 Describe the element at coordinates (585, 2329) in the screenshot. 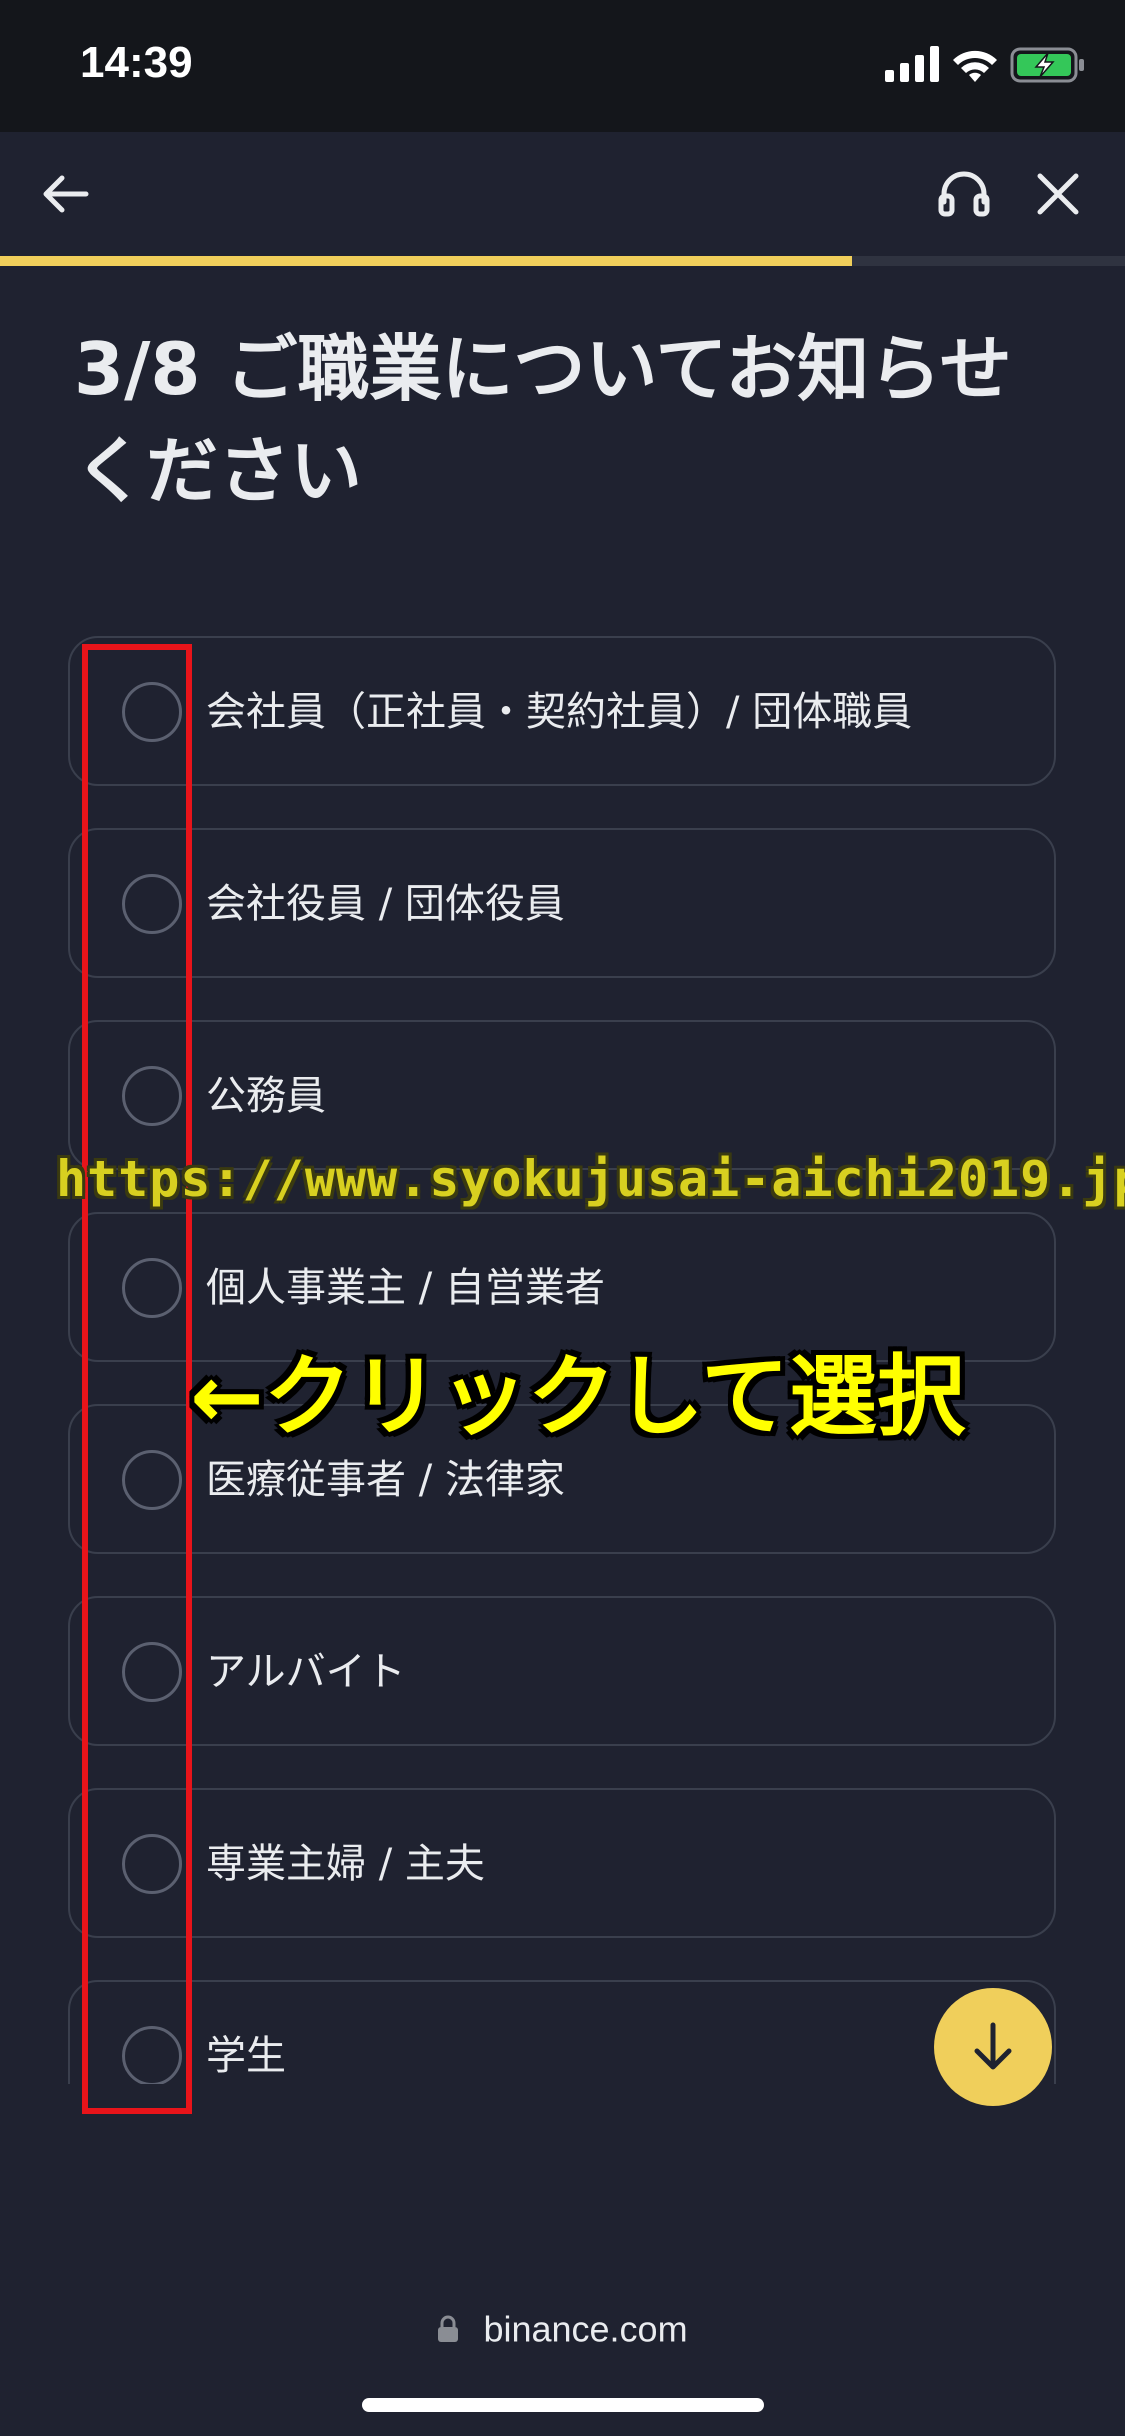

I see `browser-url: binance.com` at that location.